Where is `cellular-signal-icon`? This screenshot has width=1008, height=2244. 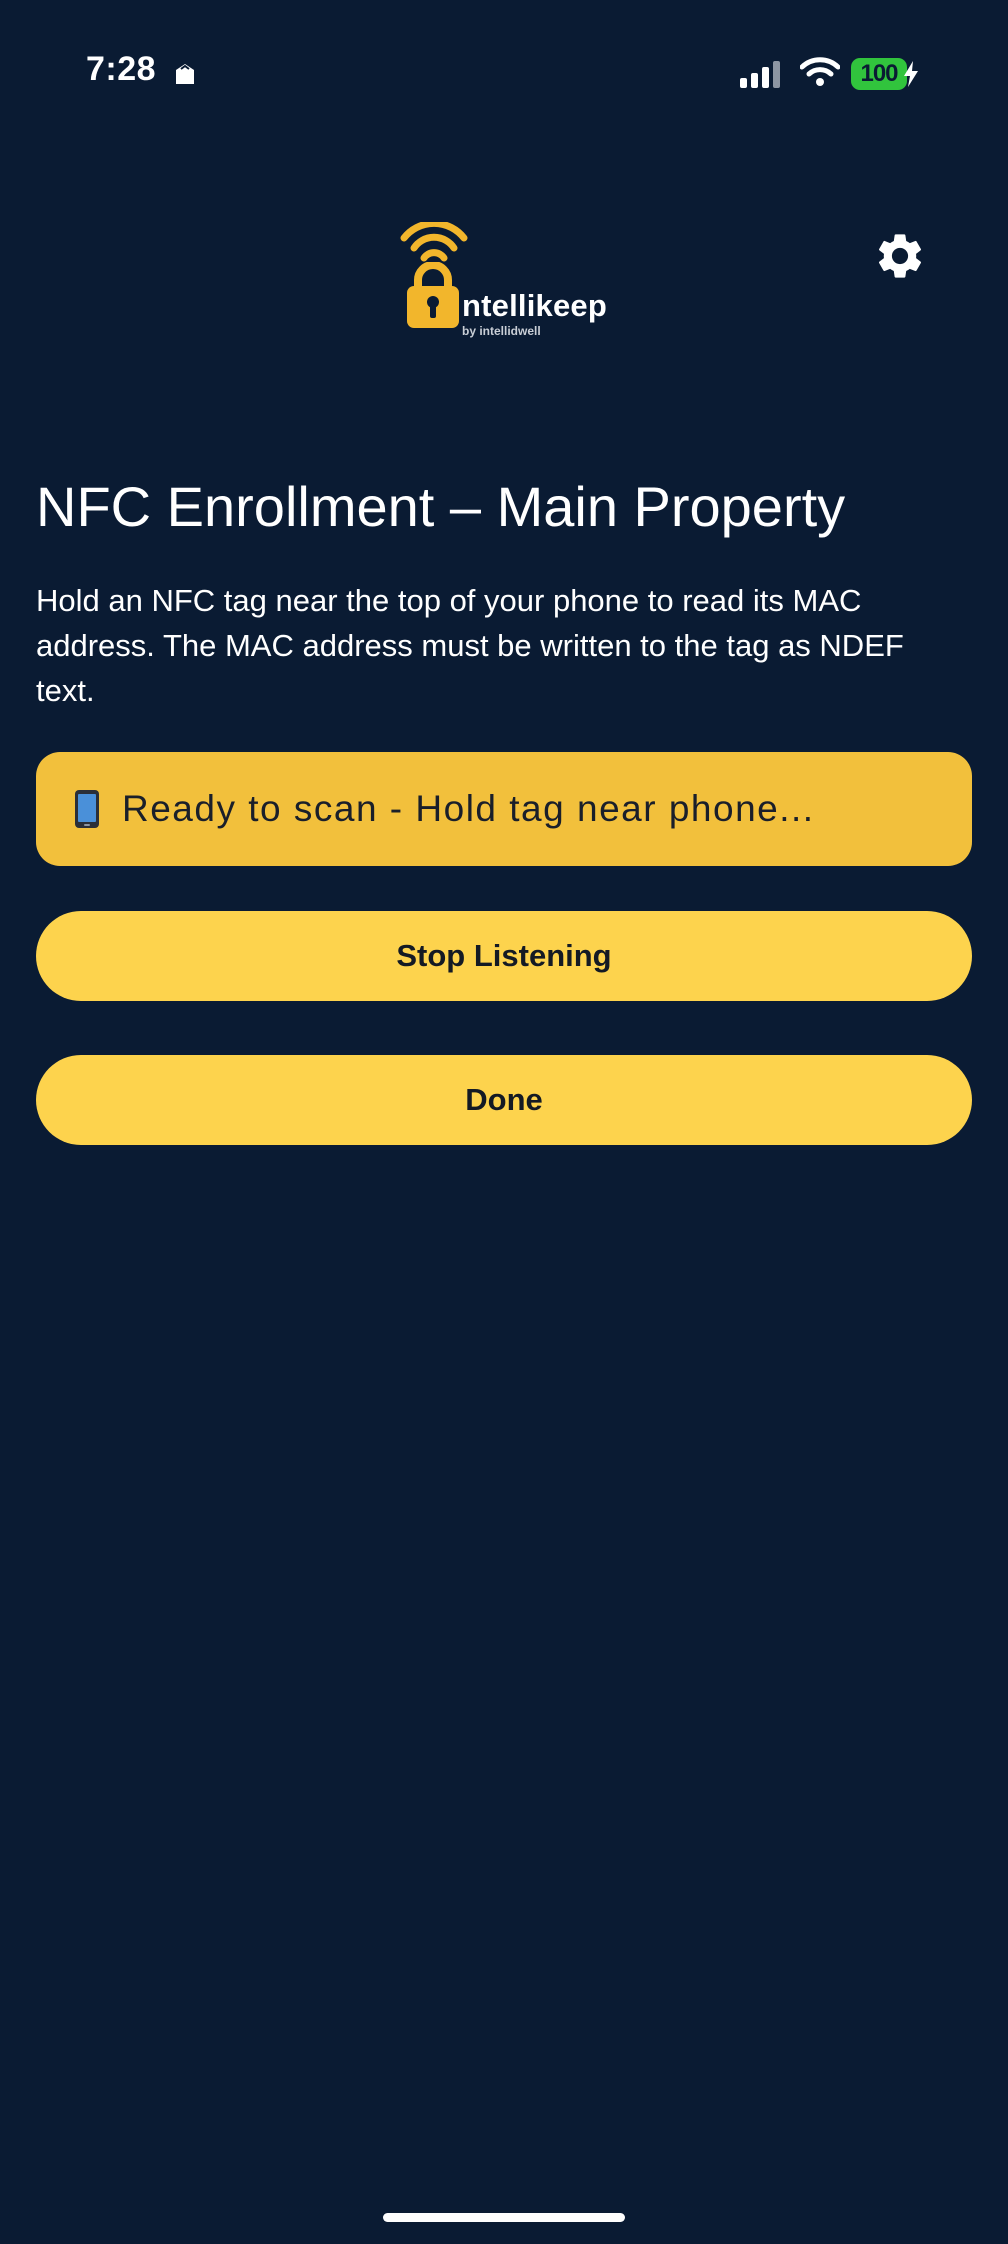
cellular-signal-icon is located at coordinates (760, 74).